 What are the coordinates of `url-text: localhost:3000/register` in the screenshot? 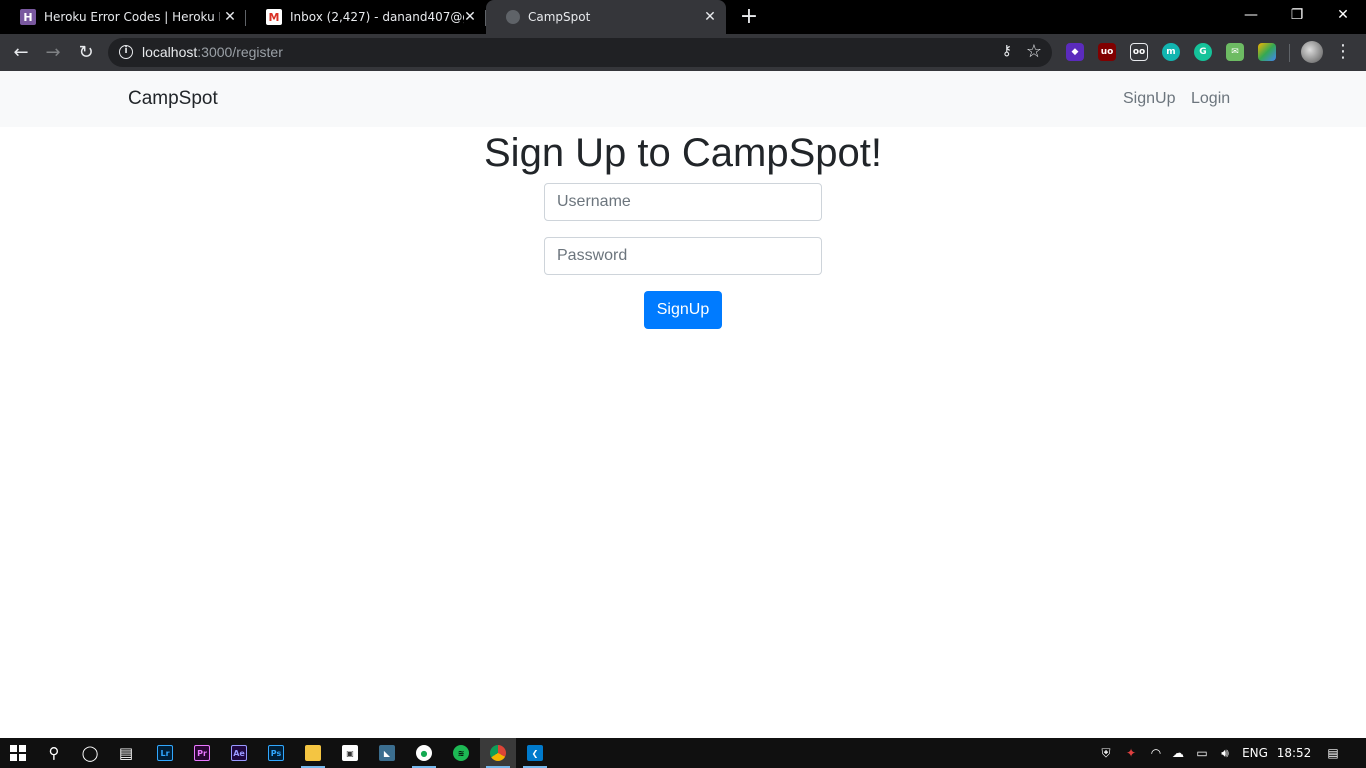 It's located at (212, 52).